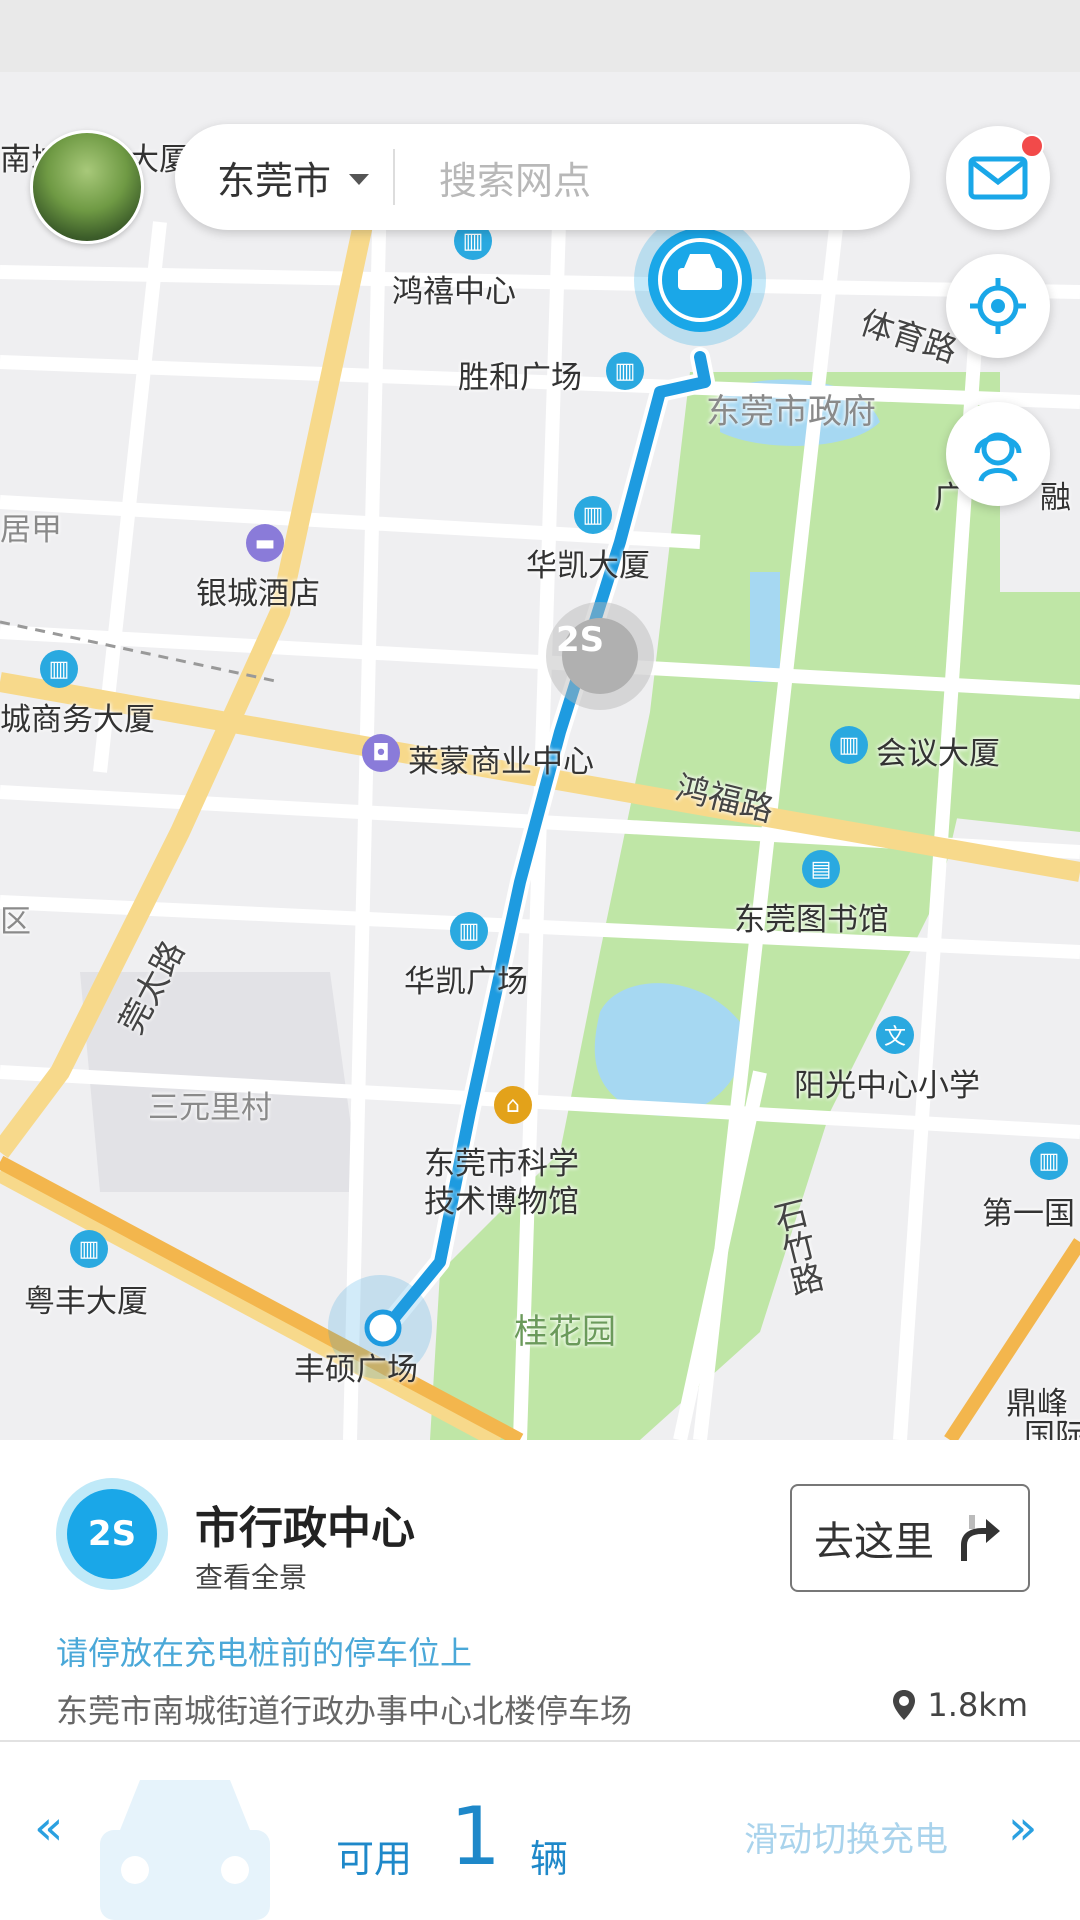 The image size is (1080, 1920). Describe the element at coordinates (846, 1840) in the screenshot. I see `swipe-hint: 滑动切换充电` at that location.